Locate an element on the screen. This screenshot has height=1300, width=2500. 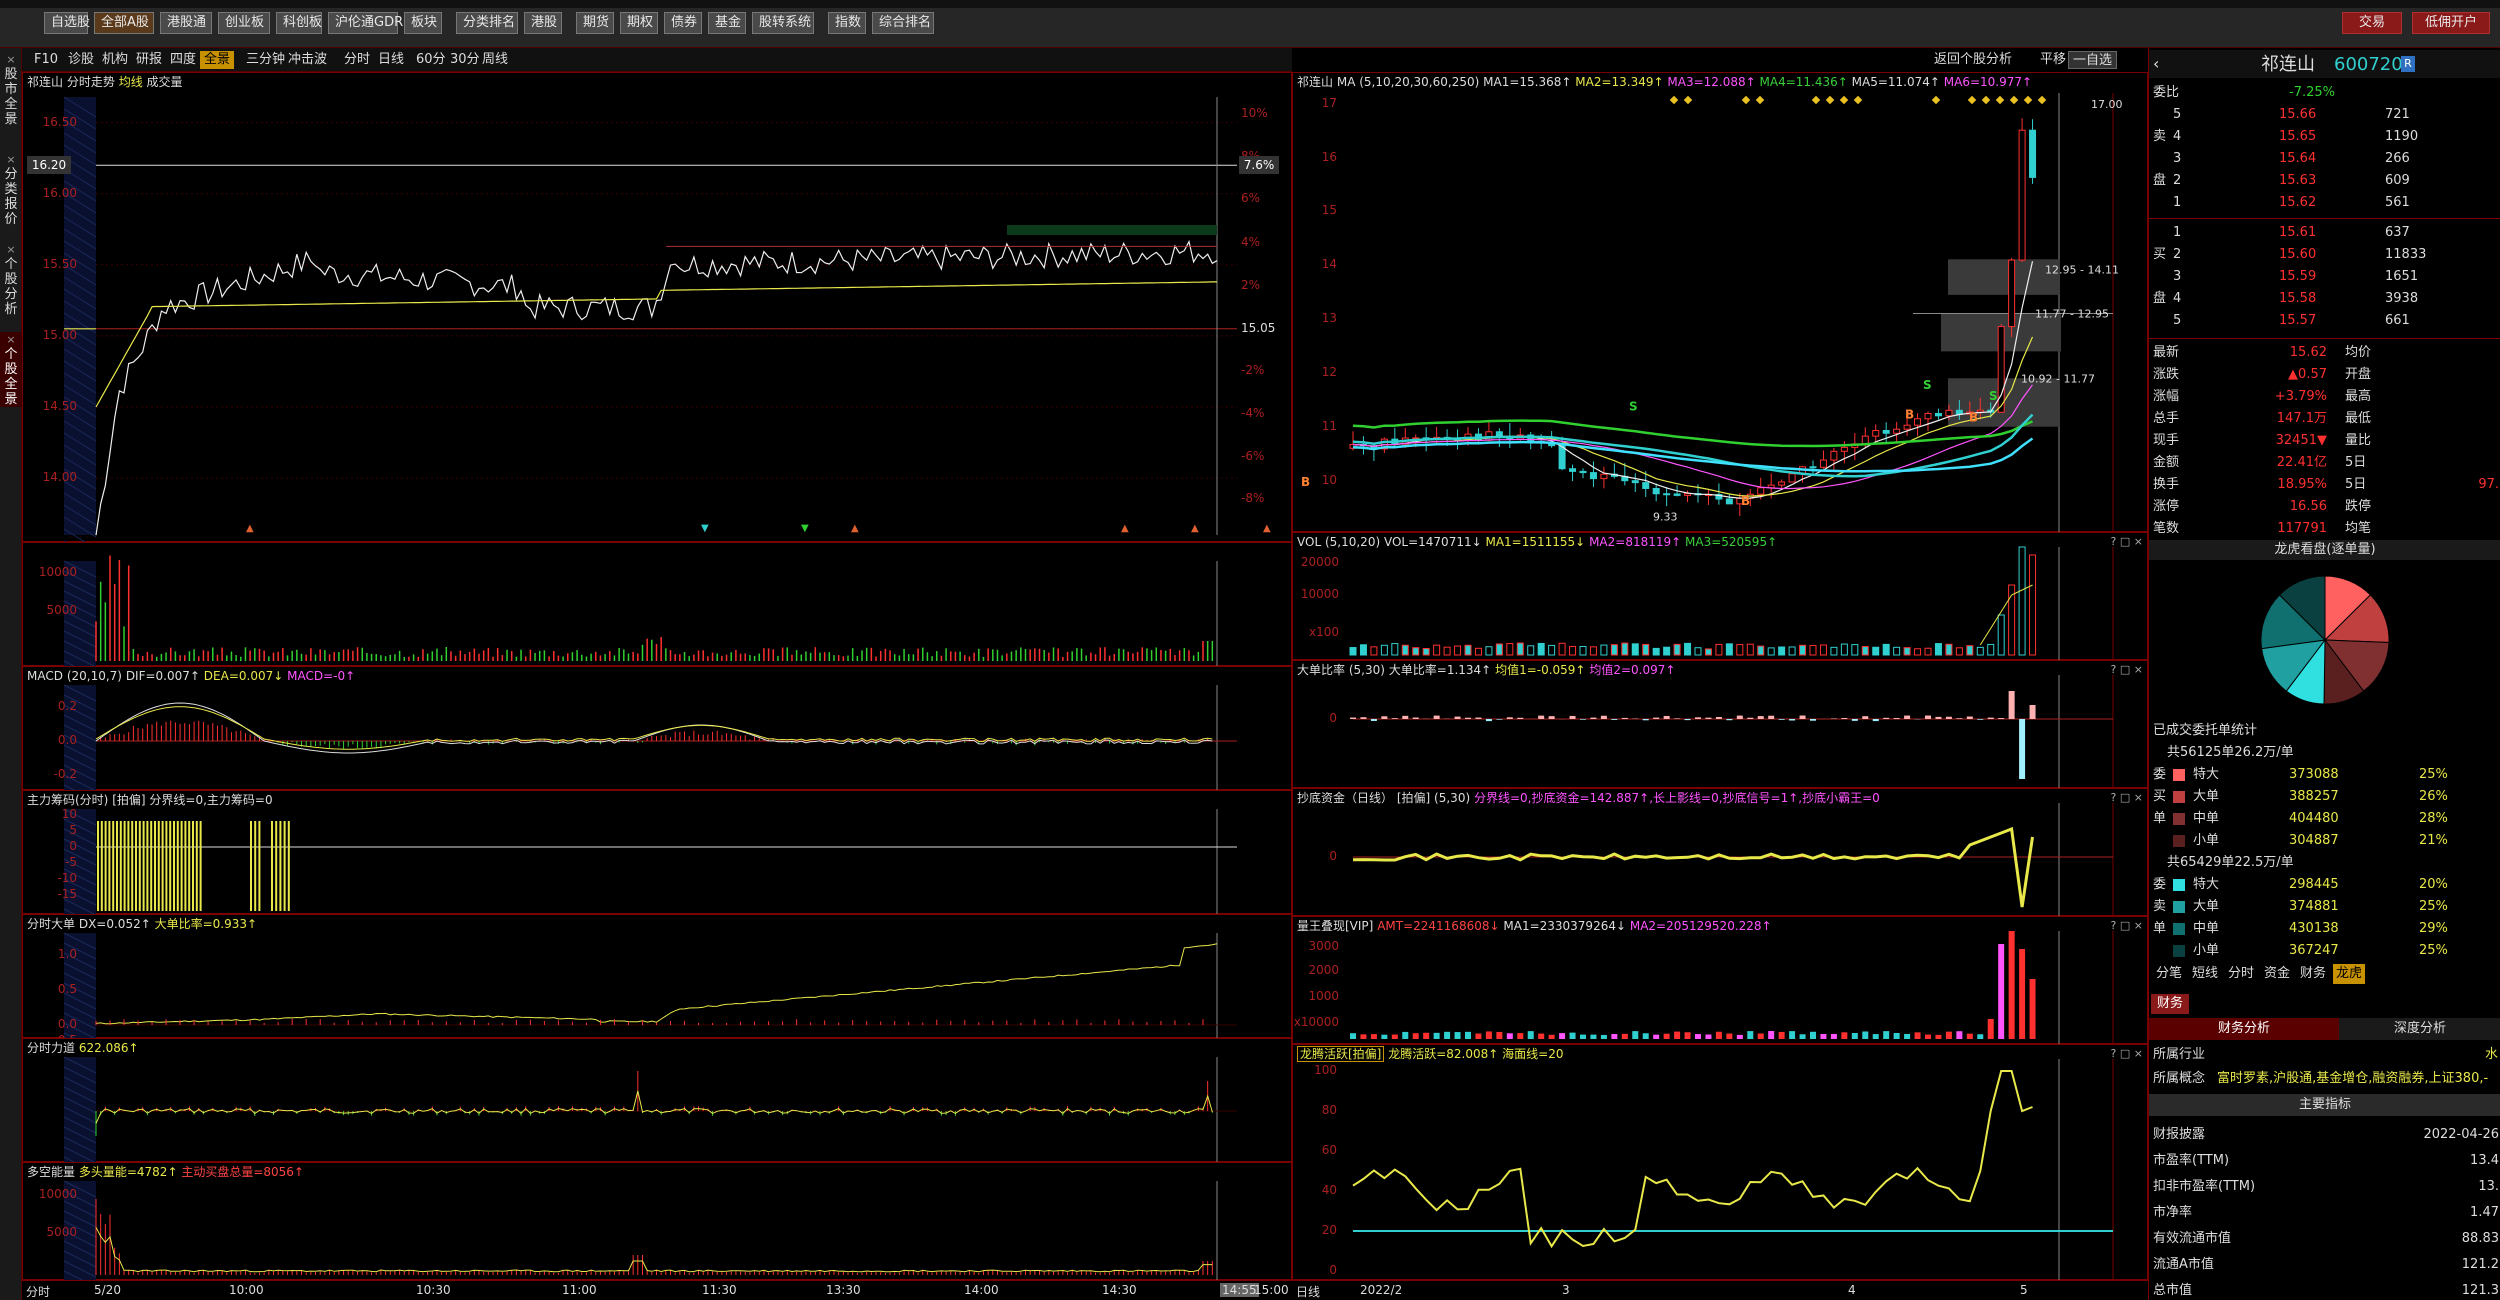
open-account-button: 低佣开户 is located at coordinates (2451, 23).